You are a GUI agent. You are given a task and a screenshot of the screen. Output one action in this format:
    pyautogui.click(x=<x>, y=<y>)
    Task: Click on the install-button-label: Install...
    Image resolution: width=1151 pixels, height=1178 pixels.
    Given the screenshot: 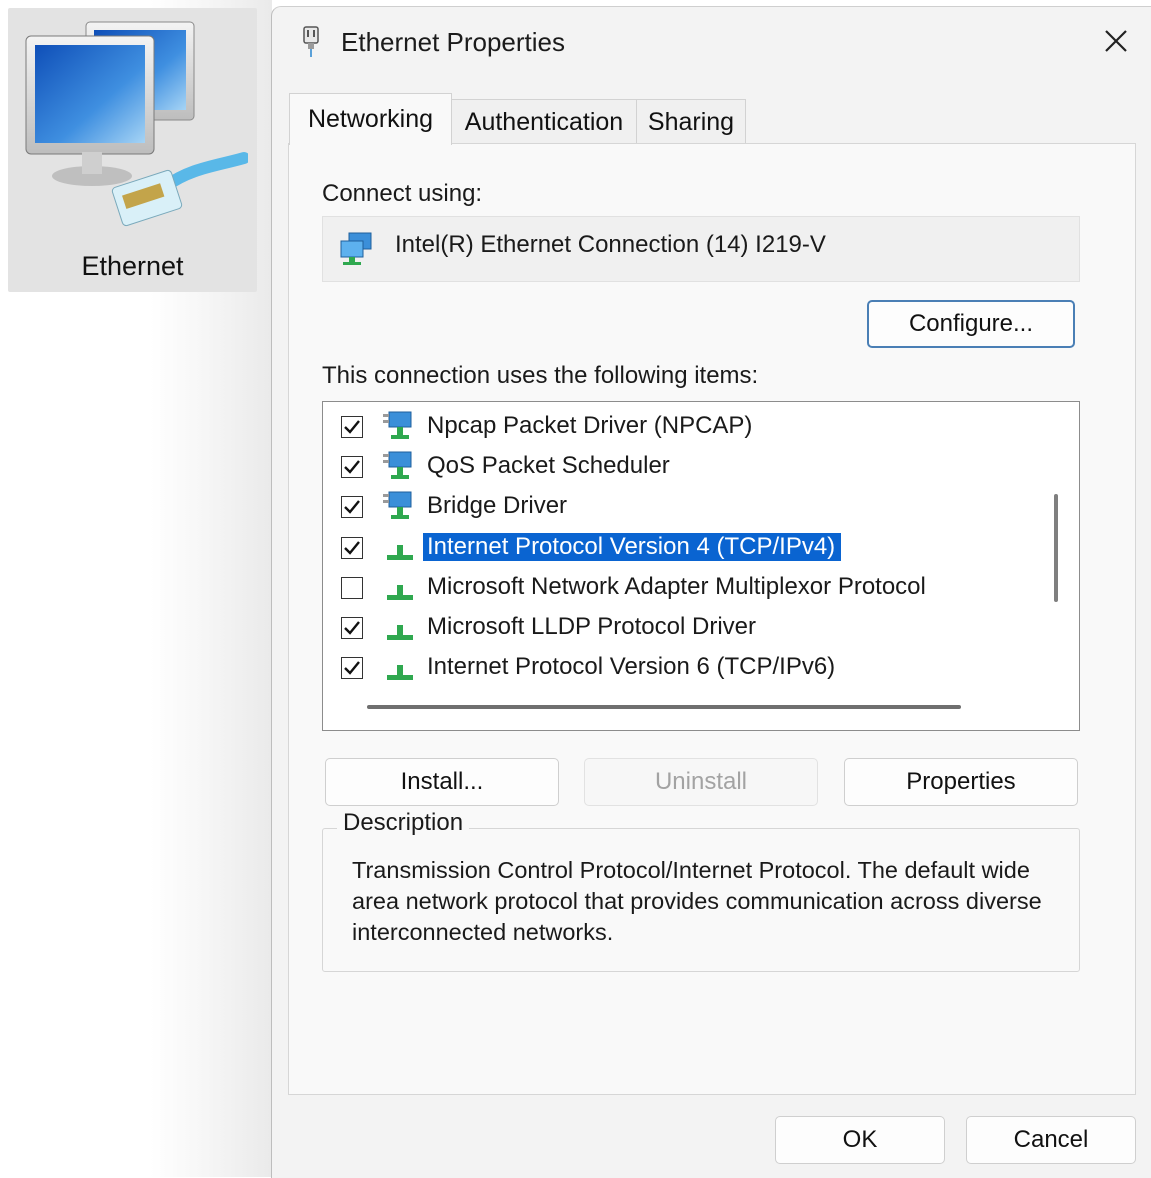 What is the action you would take?
    pyautogui.click(x=442, y=781)
    